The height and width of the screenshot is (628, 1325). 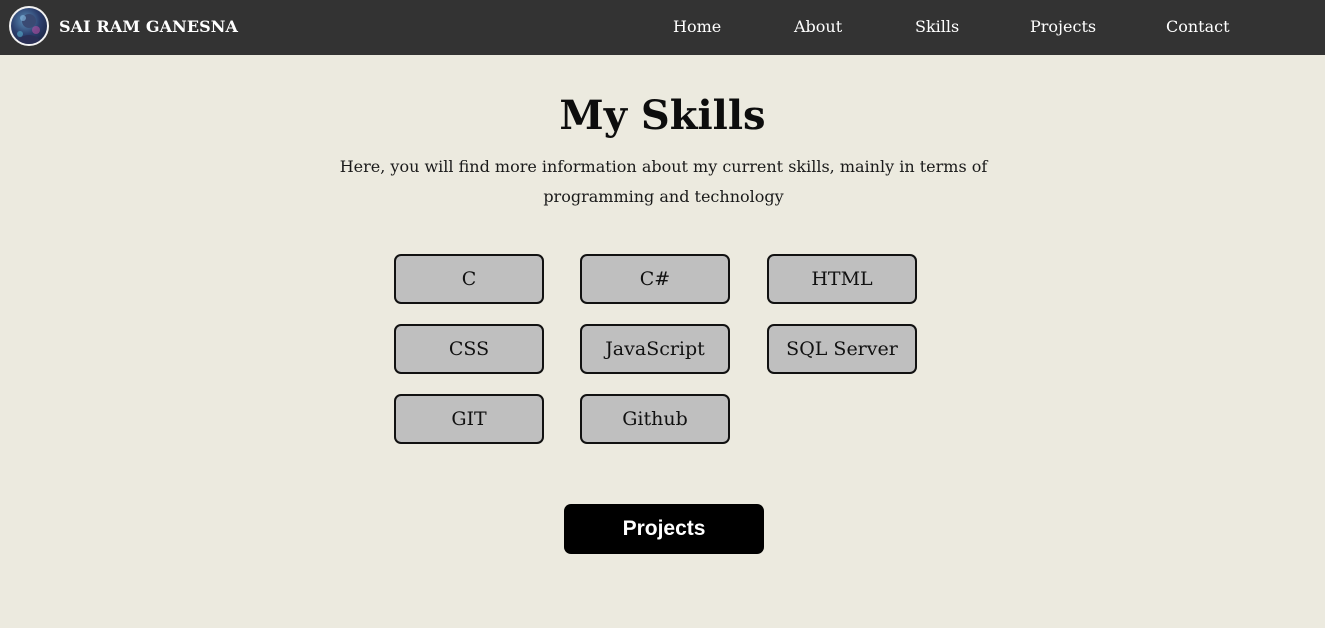 What do you see at coordinates (937, 26) in the screenshot?
I see `nav-item-skills: Skills` at bounding box center [937, 26].